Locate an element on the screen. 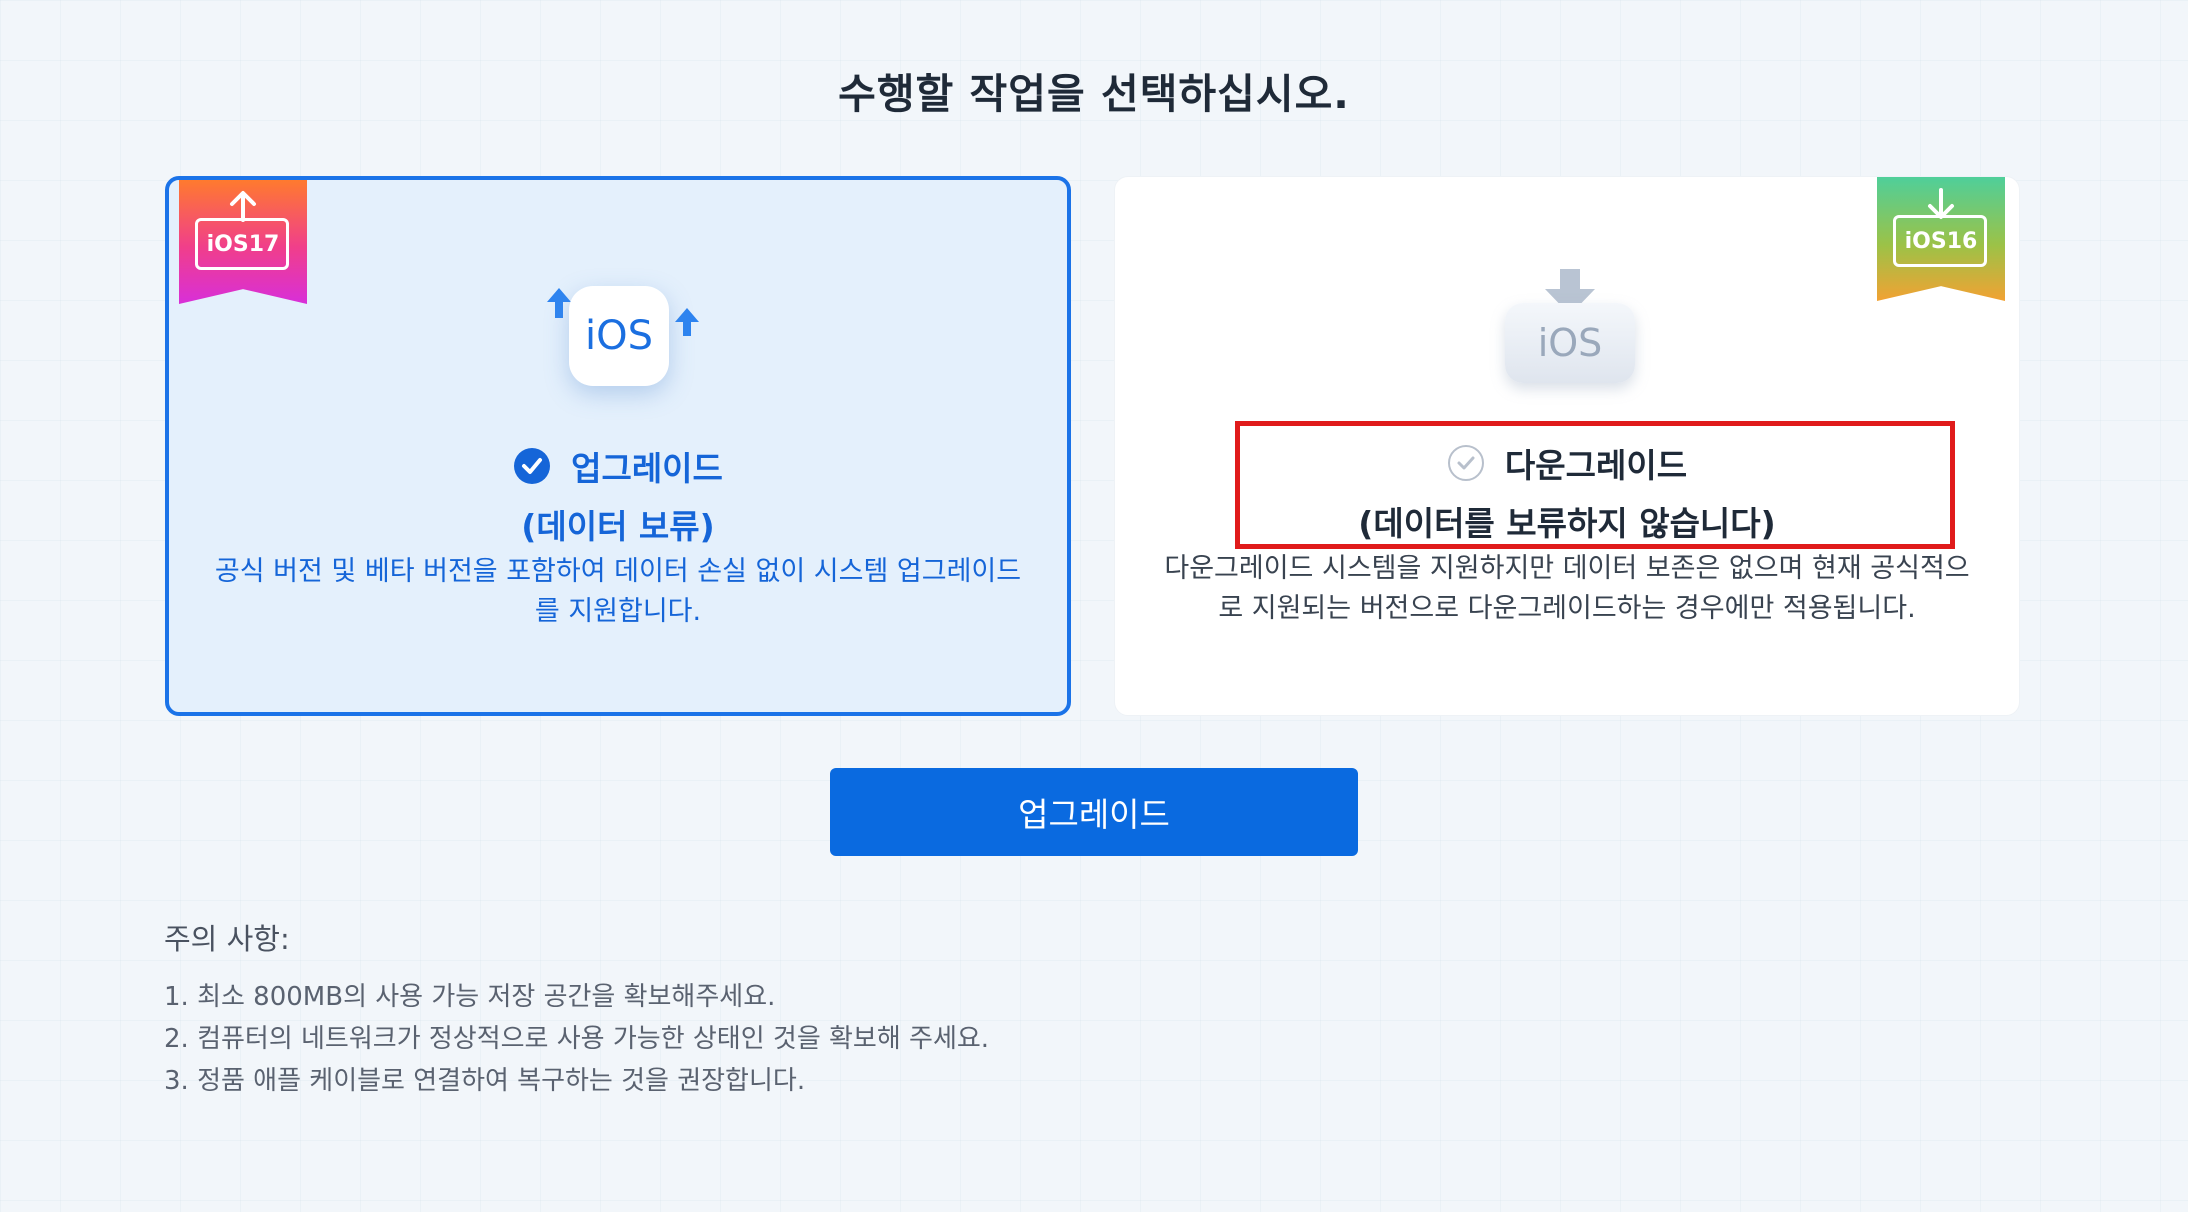 This screenshot has height=1212, width=2188. badge-label: iOS17 is located at coordinates (243, 244).